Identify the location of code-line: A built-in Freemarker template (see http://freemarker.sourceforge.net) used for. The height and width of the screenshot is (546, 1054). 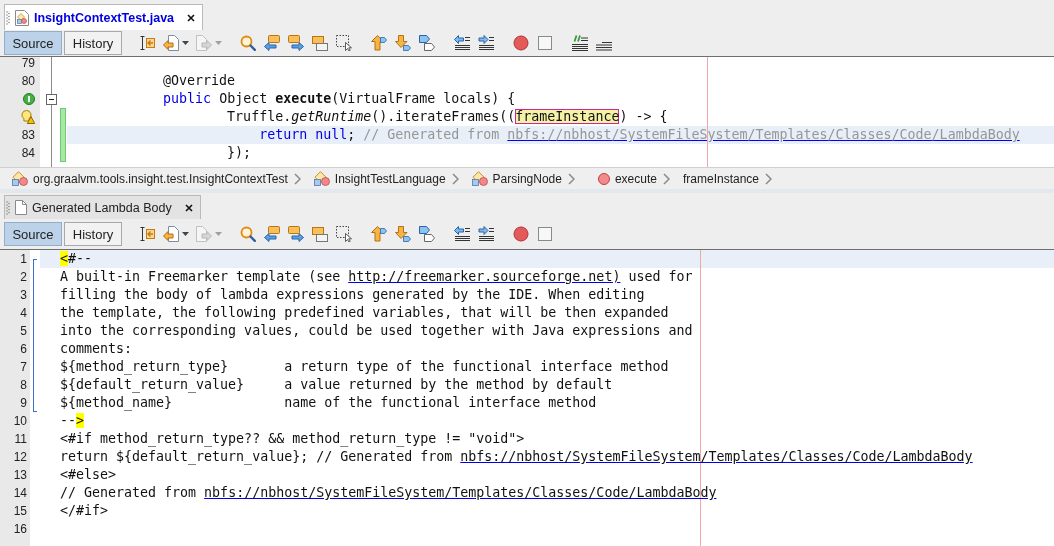
(376, 277).